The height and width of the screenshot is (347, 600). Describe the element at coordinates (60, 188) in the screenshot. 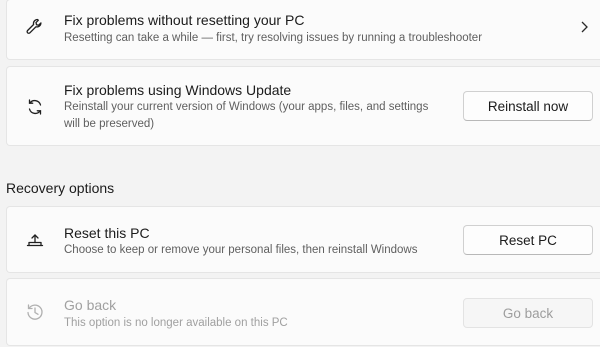

I see `recovery-options-header: Recovery options` at that location.